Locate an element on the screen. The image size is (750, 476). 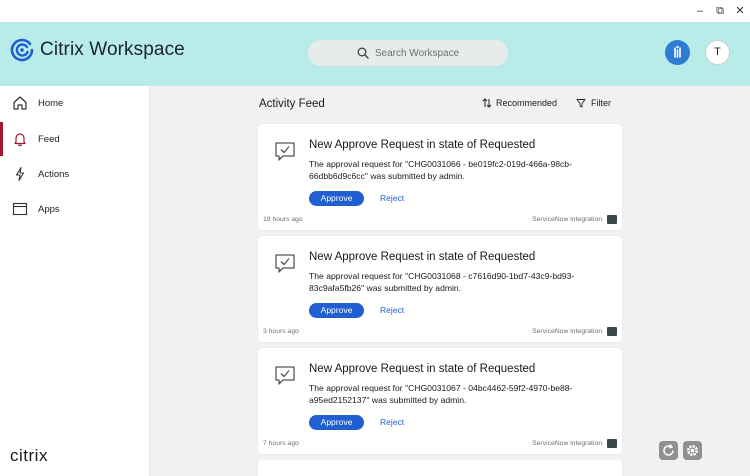
filter-button: Filter is located at coordinates (593, 103).